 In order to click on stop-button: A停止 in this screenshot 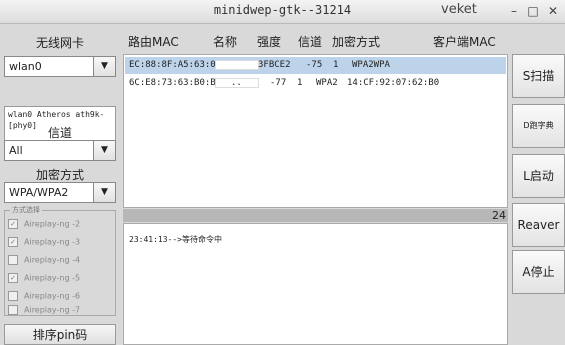, I will do `click(538, 272)`.